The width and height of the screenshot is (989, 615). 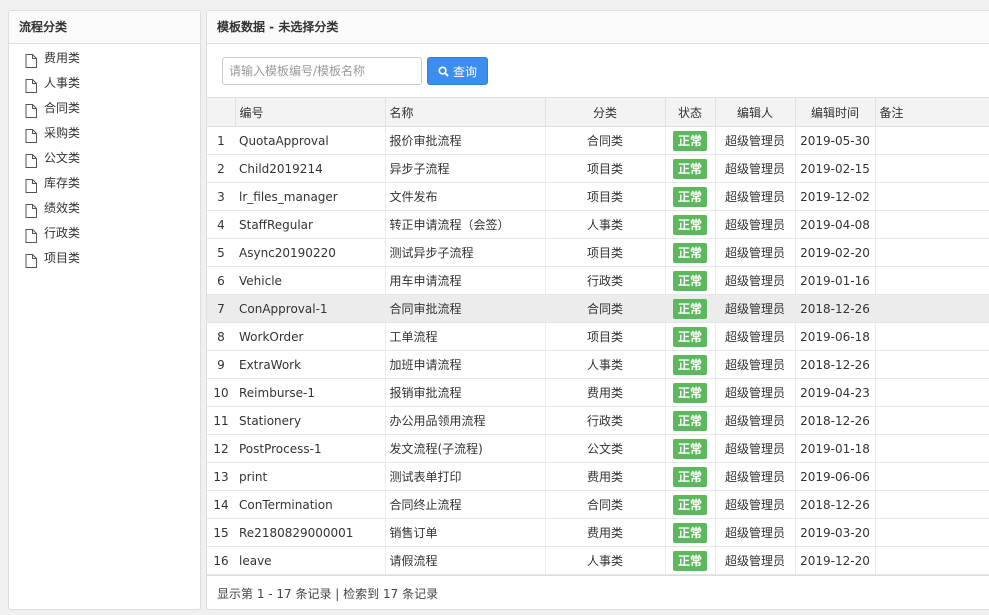 I want to click on cell-name: 办公用品领用流程, so click(x=465, y=420).